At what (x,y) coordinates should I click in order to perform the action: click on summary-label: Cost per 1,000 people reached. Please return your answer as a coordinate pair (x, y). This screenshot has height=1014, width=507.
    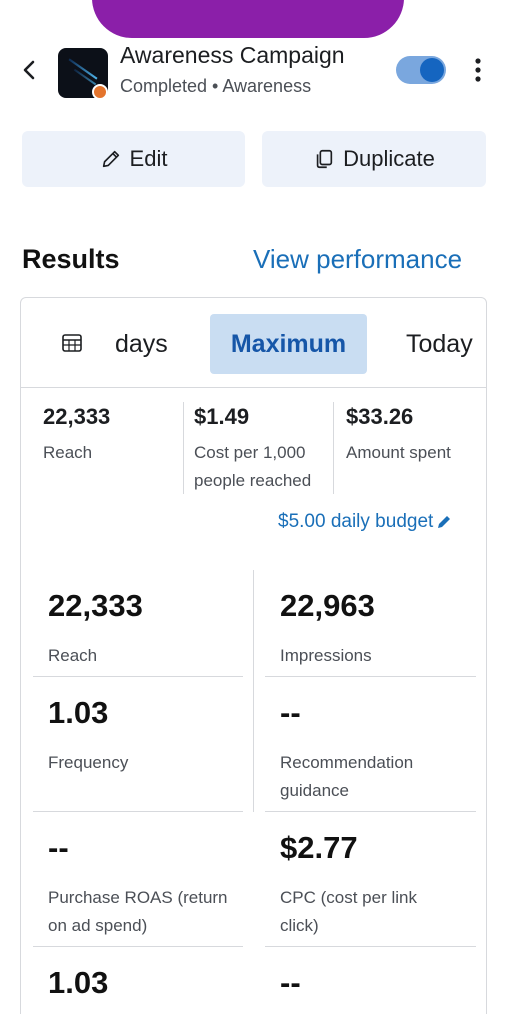
    Looking at the image, I should click on (253, 466).